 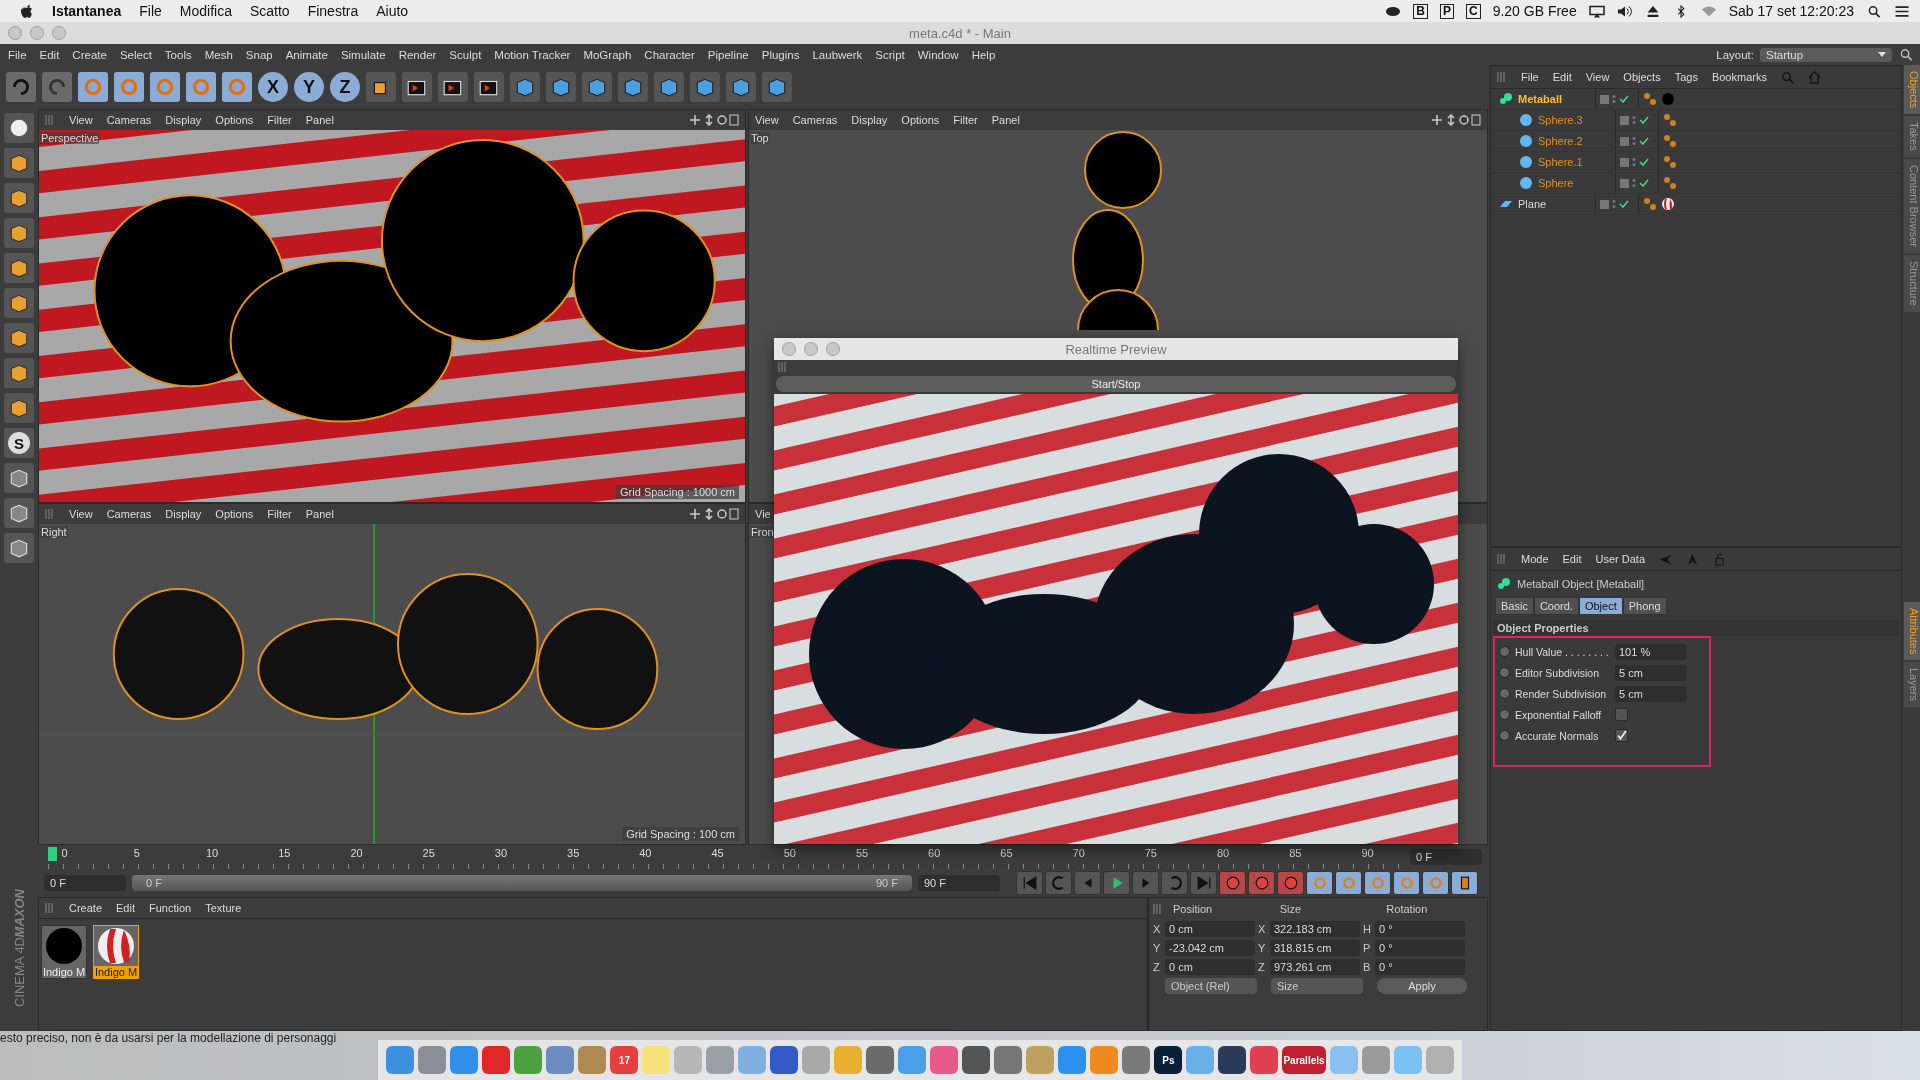 I want to click on viewport-menu-item: View, so click(x=81, y=514).